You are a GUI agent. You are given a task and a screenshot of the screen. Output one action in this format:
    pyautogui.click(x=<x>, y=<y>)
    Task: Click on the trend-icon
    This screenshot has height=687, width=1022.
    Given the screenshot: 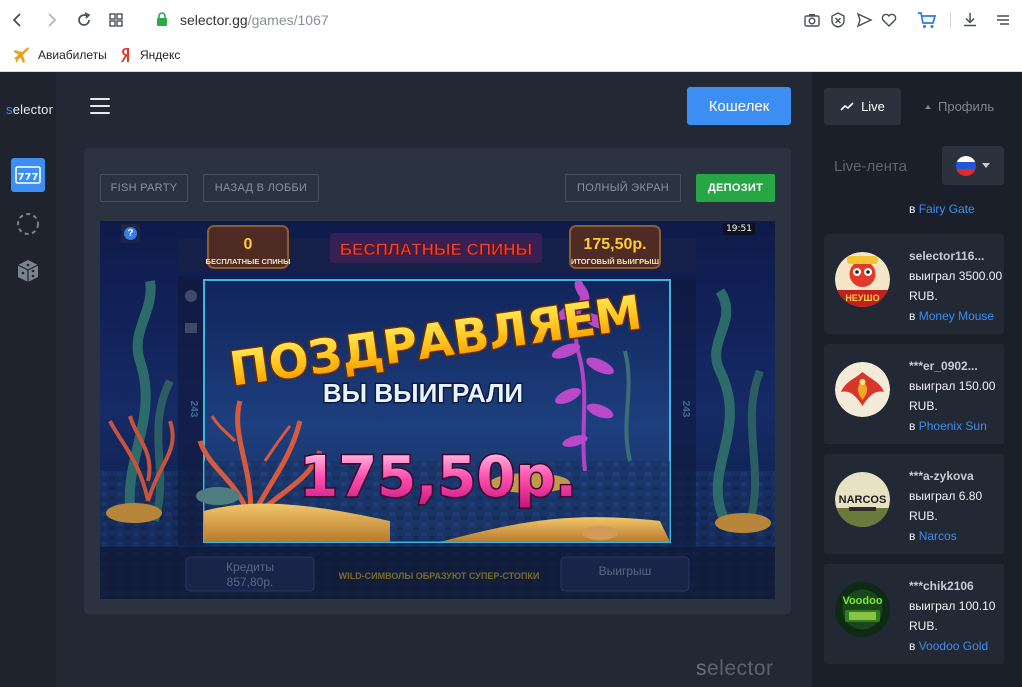 What is the action you would take?
    pyautogui.click(x=847, y=106)
    